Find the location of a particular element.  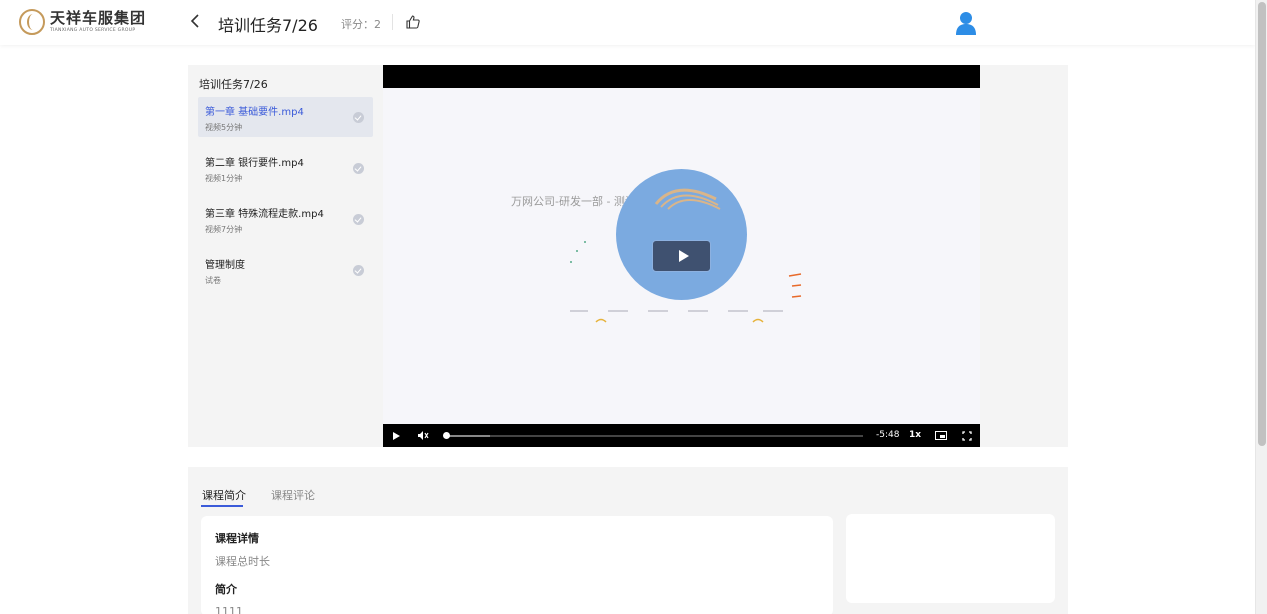

video-buffer-bar is located at coordinates (467, 436).